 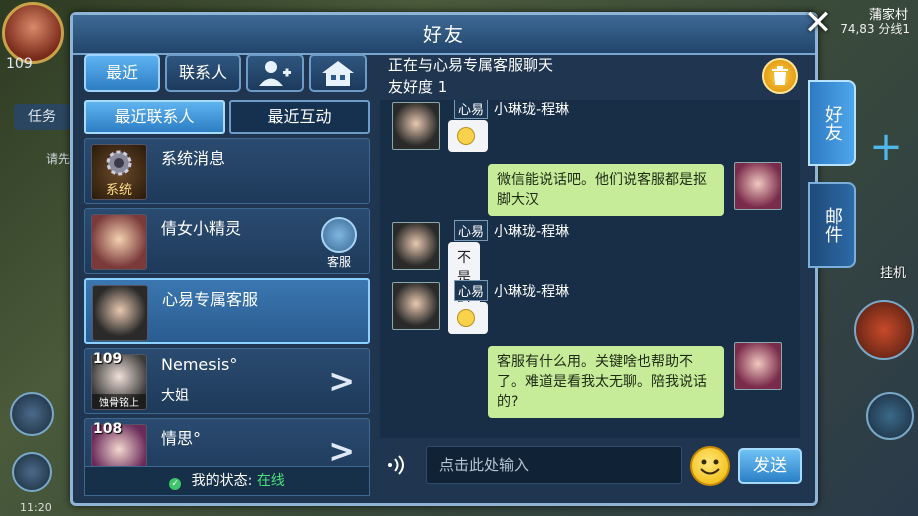 I want to click on home-icon, so click(x=338, y=73).